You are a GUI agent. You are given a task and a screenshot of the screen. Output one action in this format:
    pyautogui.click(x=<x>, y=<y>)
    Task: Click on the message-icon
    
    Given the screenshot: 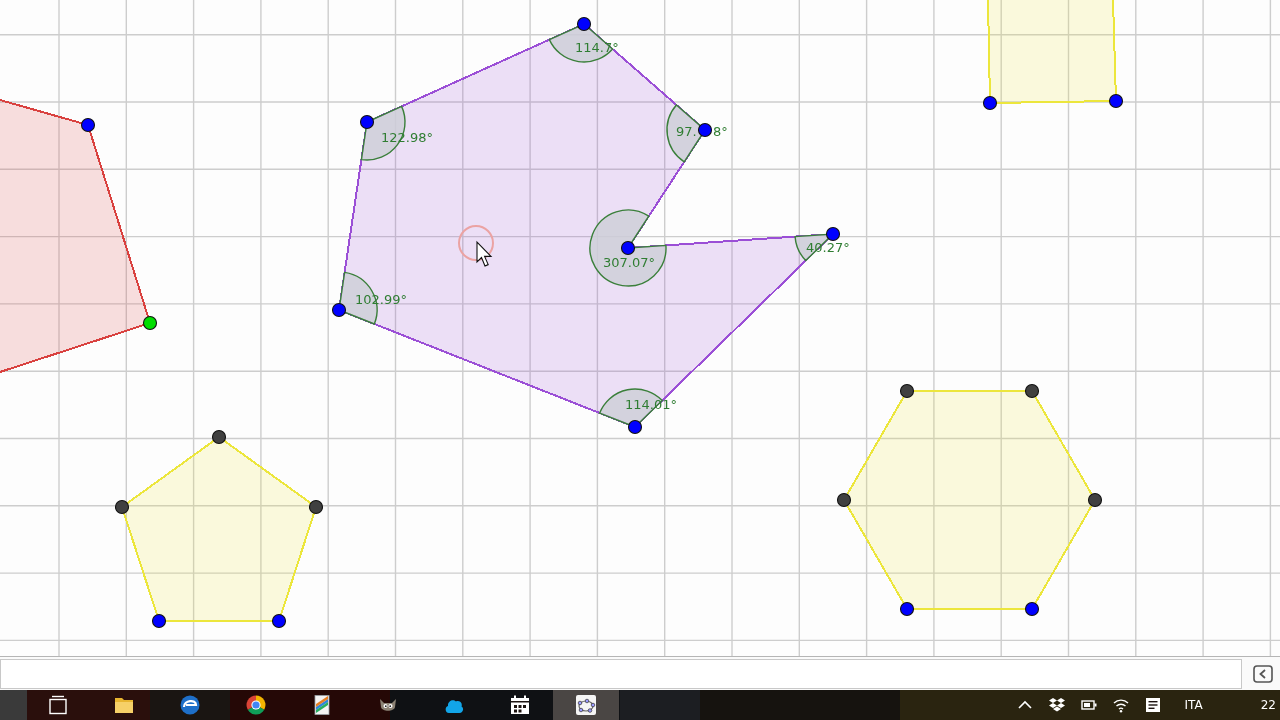 What is the action you would take?
    pyautogui.click(x=1152, y=705)
    